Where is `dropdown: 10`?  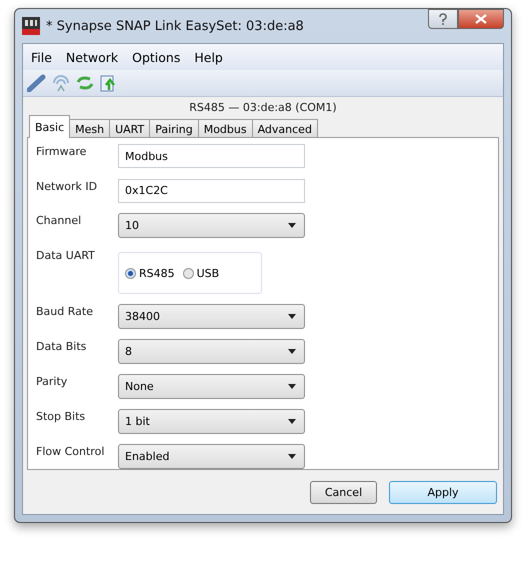 dropdown: 10 is located at coordinates (211, 225).